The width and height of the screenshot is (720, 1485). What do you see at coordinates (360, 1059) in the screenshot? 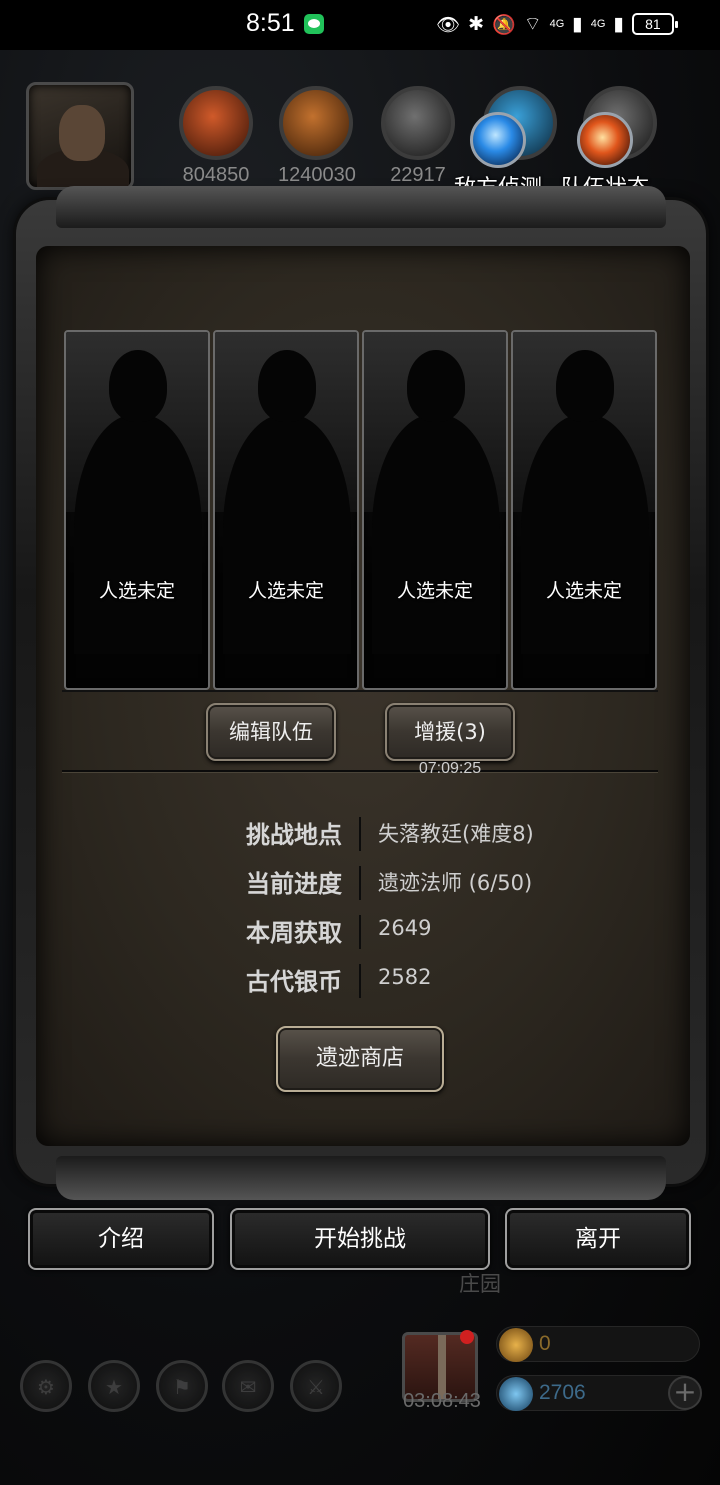
I see `relic-shop-button: 遗迹商店` at bounding box center [360, 1059].